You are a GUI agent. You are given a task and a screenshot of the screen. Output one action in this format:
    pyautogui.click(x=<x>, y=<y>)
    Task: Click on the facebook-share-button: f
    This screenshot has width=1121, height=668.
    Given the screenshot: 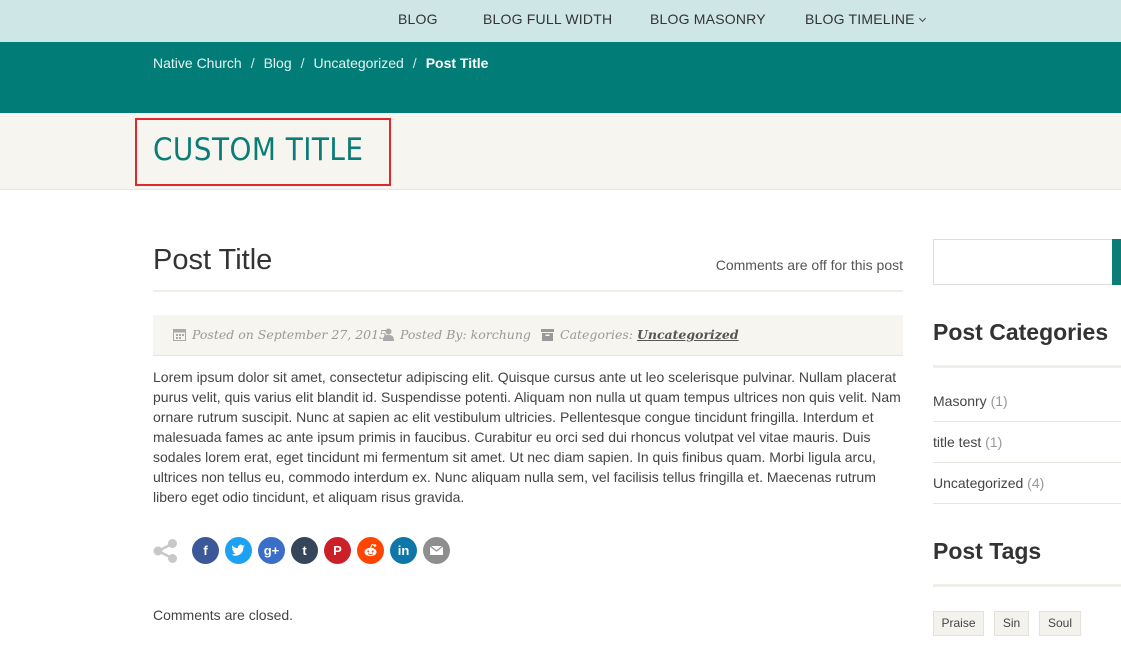 What is the action you would take?
    pyautogui.click(x=205, y=550)
    